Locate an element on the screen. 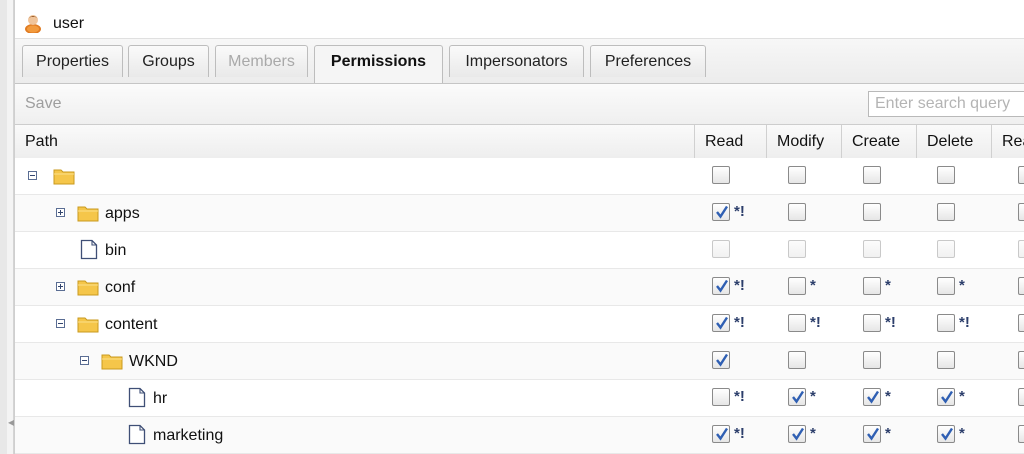 Image resolution: width=1024 pixels, height=454 pixels. tree-row: WKND is located at coordinates (519, 361).